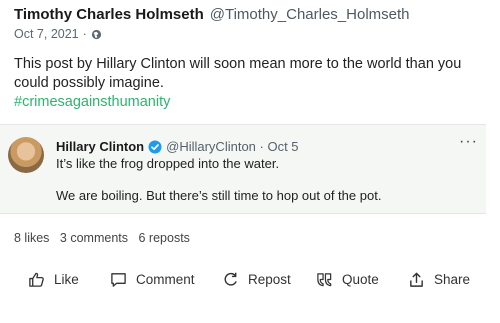  What do you see at coordinates (360, 279) in the screenshot?
I see `quote-label: Quote` at bounding box center [360, 279].